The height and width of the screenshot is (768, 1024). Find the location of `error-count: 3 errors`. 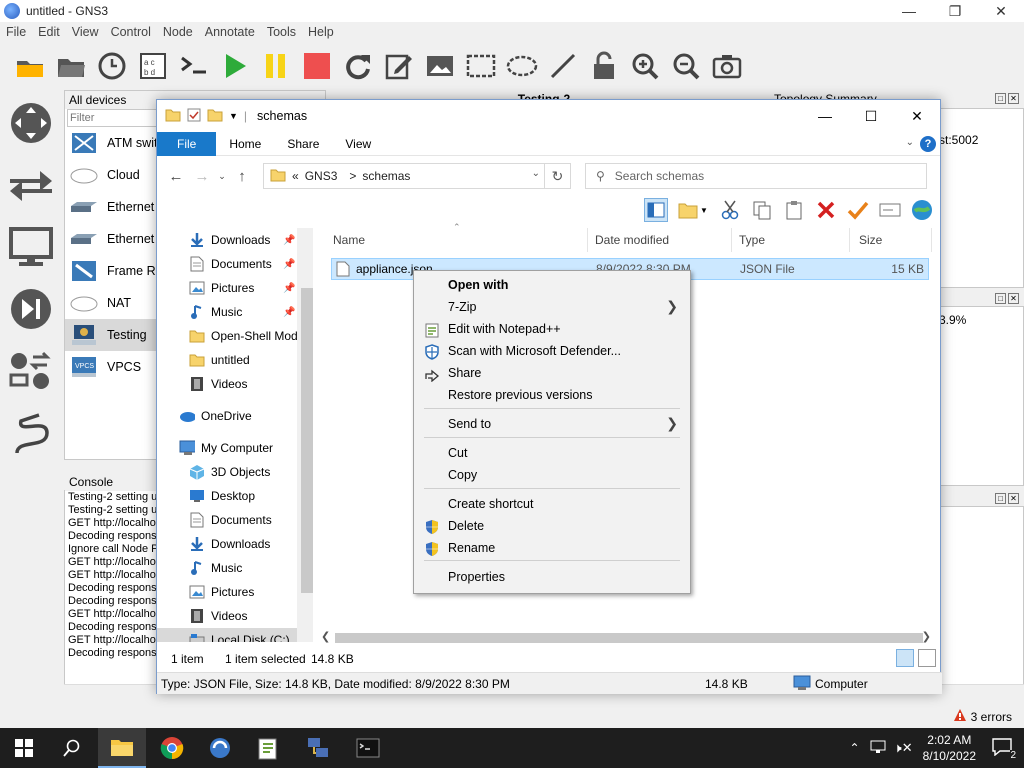

error-count: 3 errors is located at coordinates (991, 717).